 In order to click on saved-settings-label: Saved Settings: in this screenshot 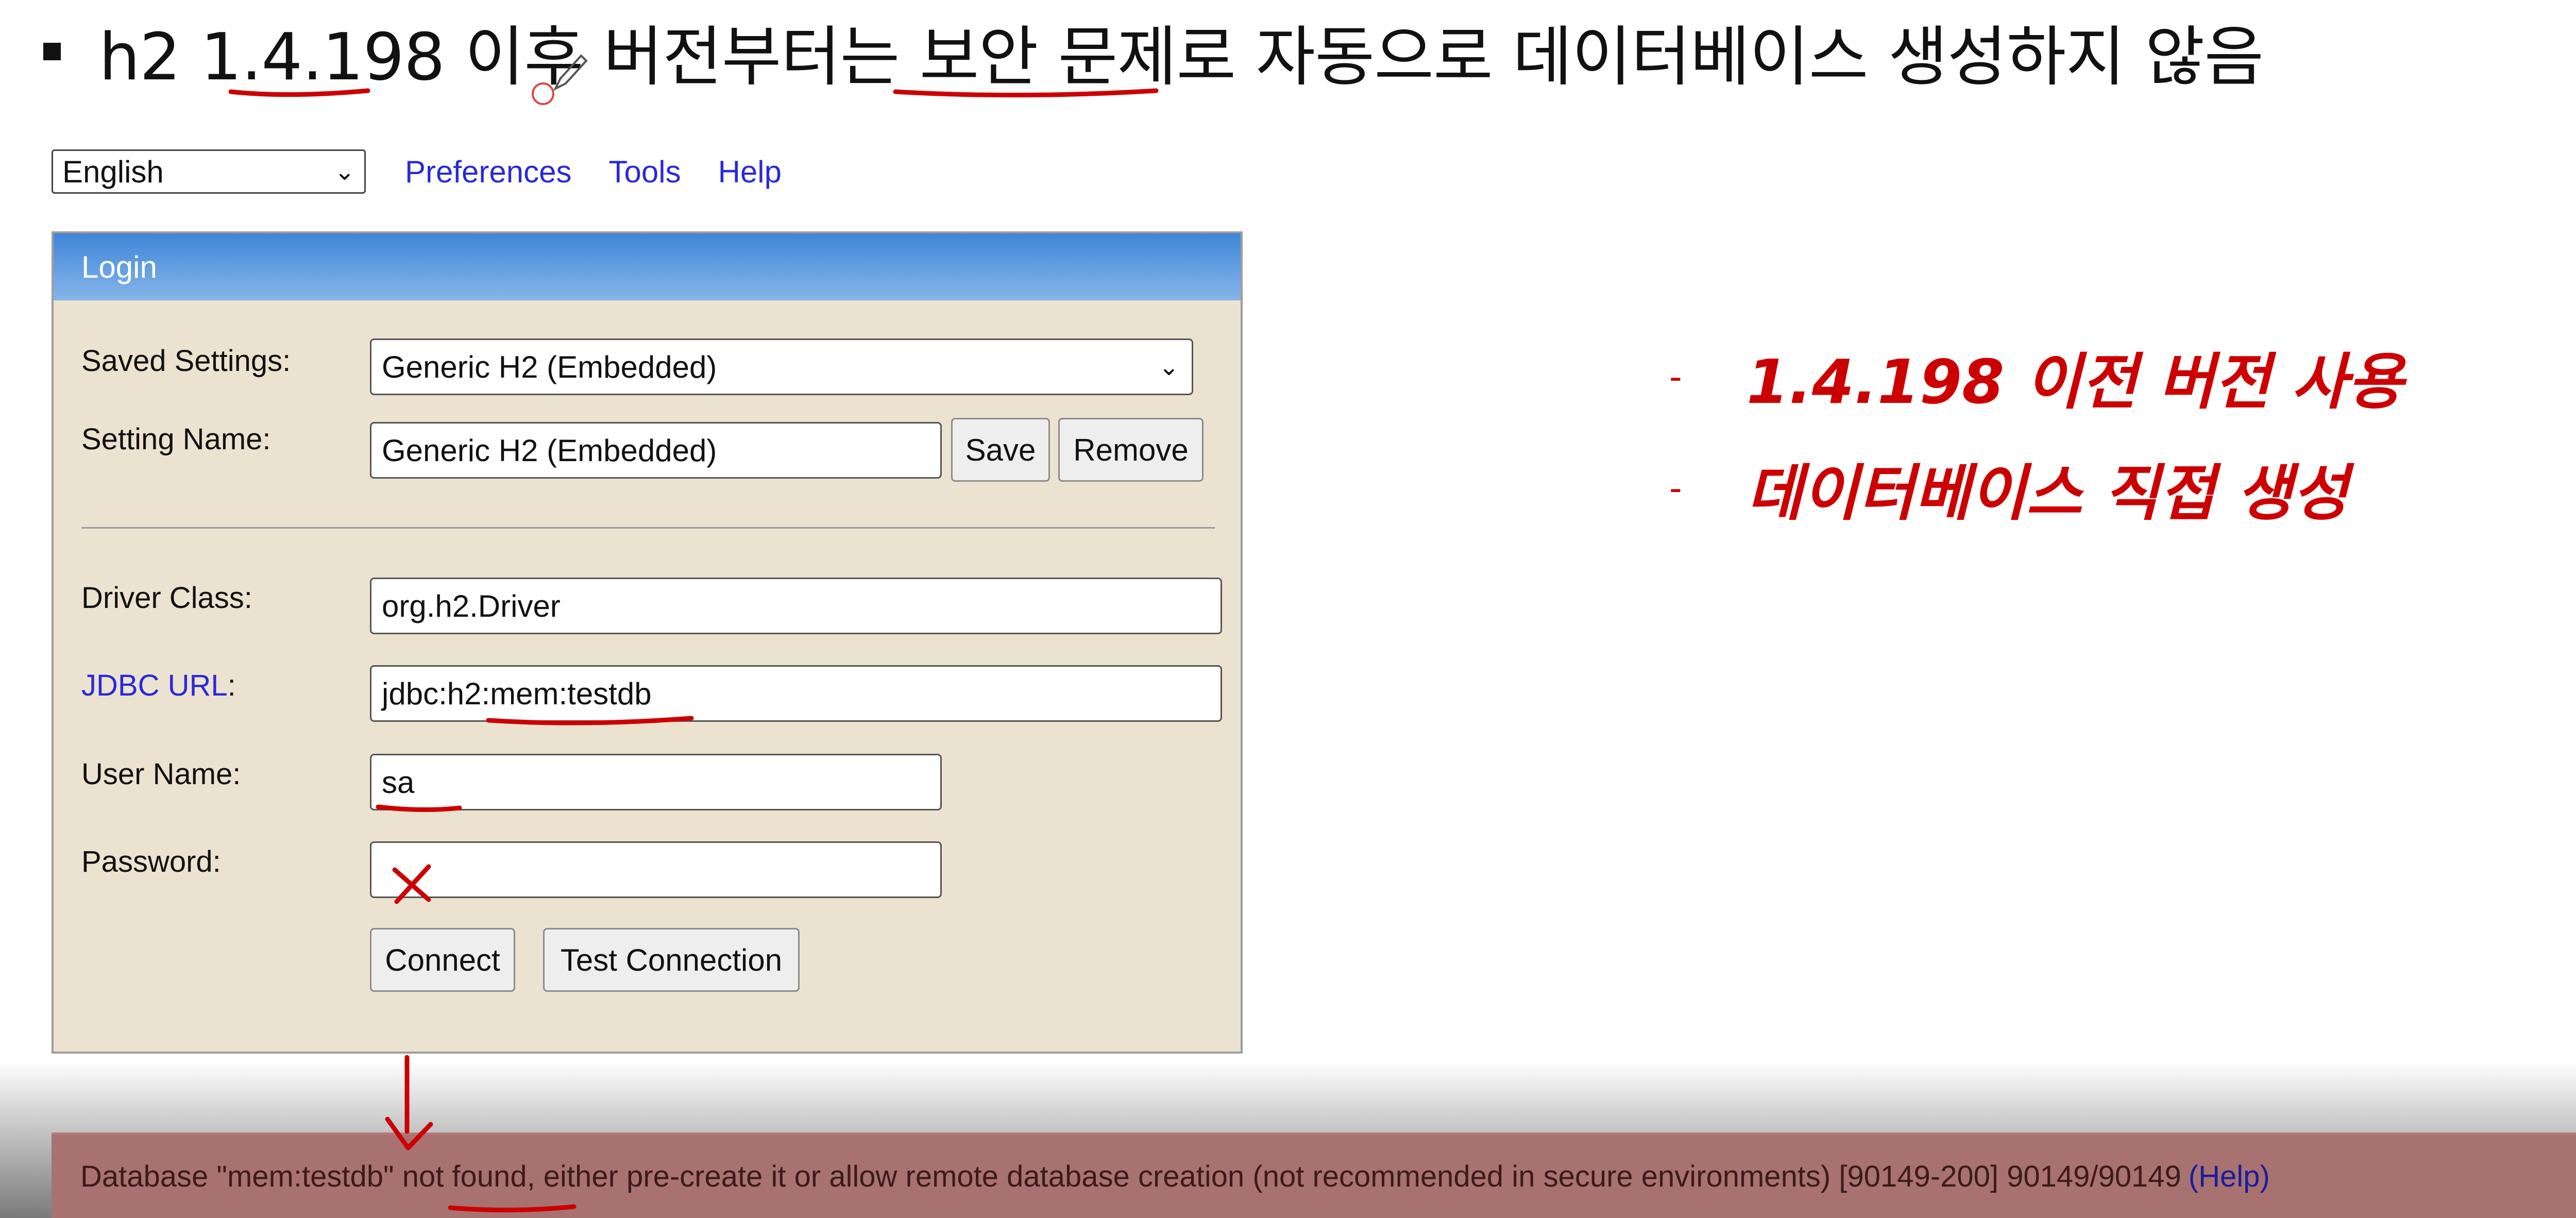, I will do `click(186, 361)`.